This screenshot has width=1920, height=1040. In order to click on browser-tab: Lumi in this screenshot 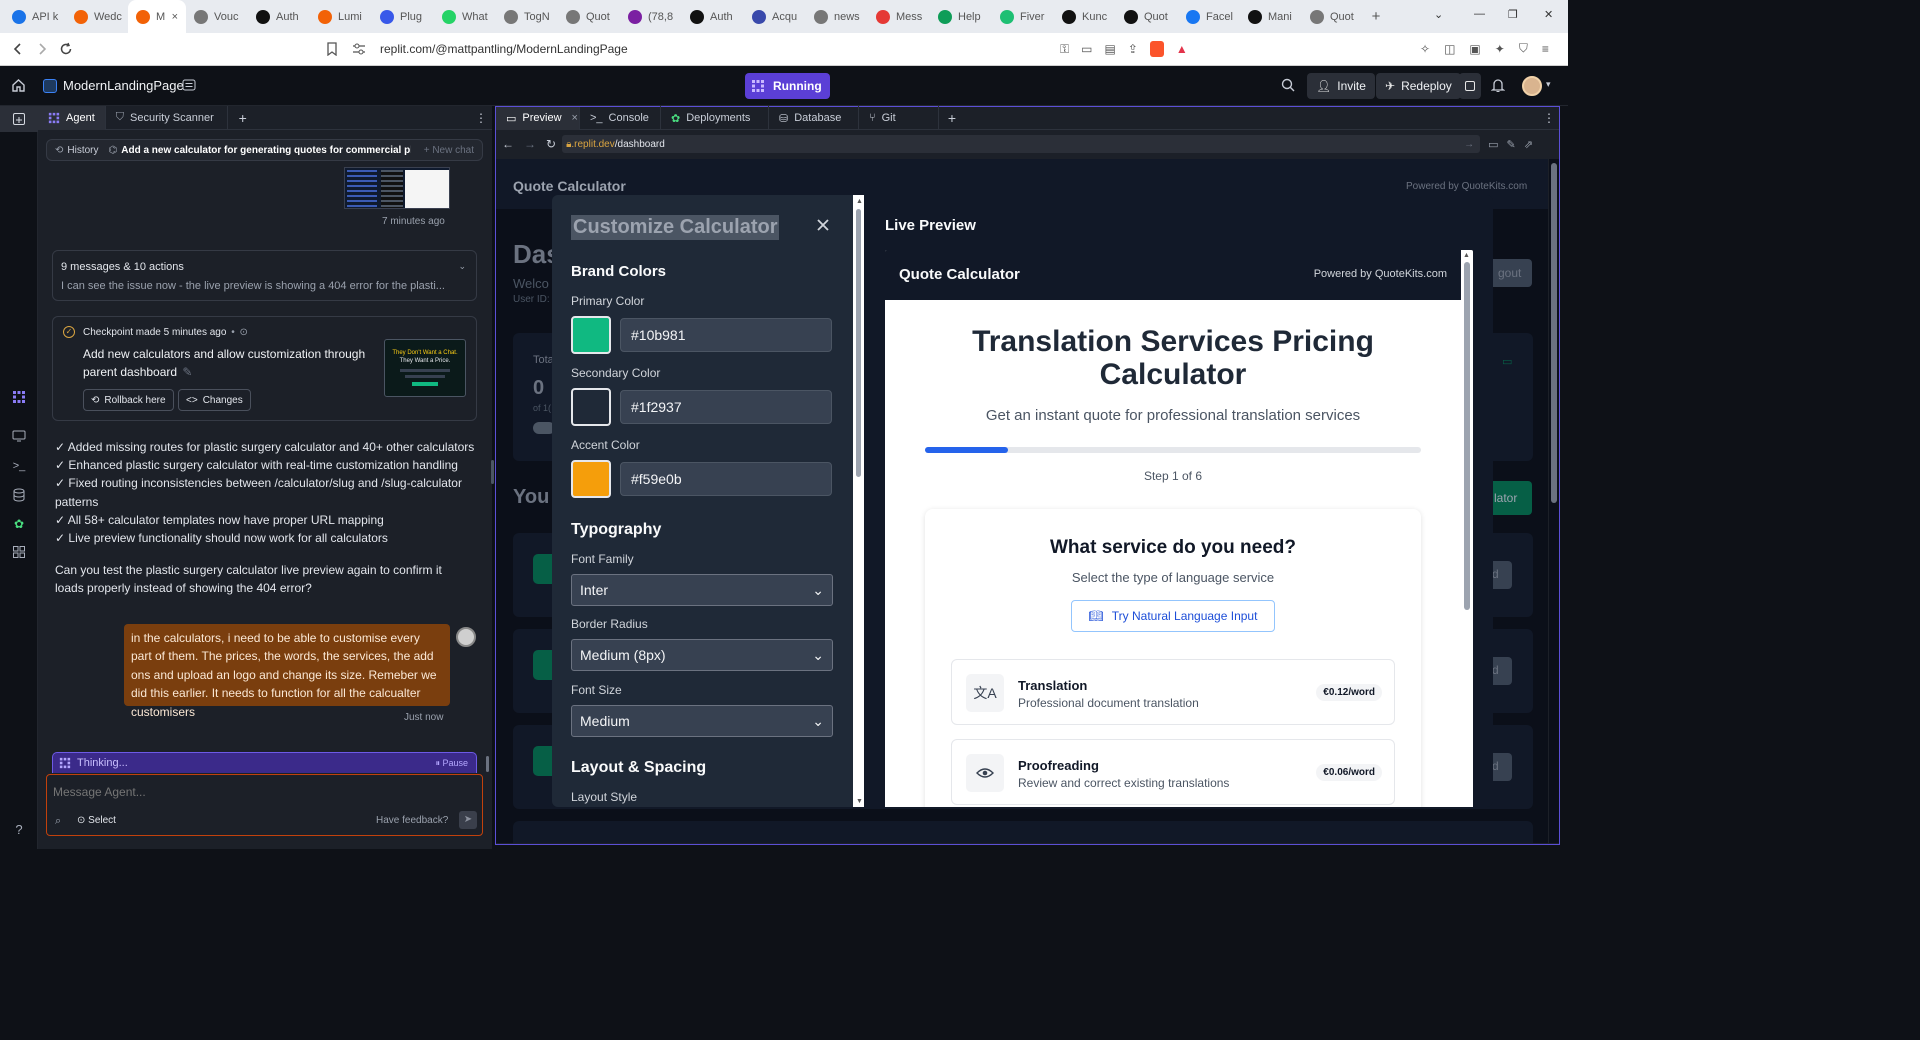, I will do `click(341, 16)`.